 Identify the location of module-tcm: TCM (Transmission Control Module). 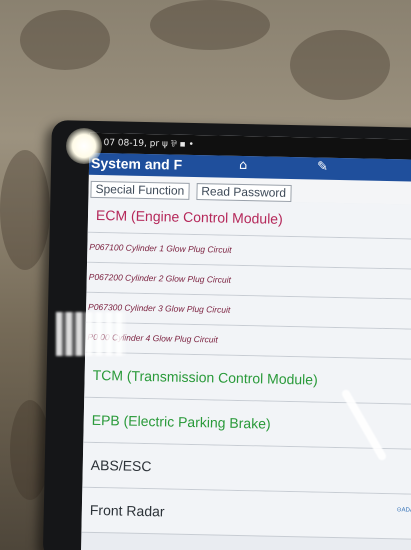
(247, 378).